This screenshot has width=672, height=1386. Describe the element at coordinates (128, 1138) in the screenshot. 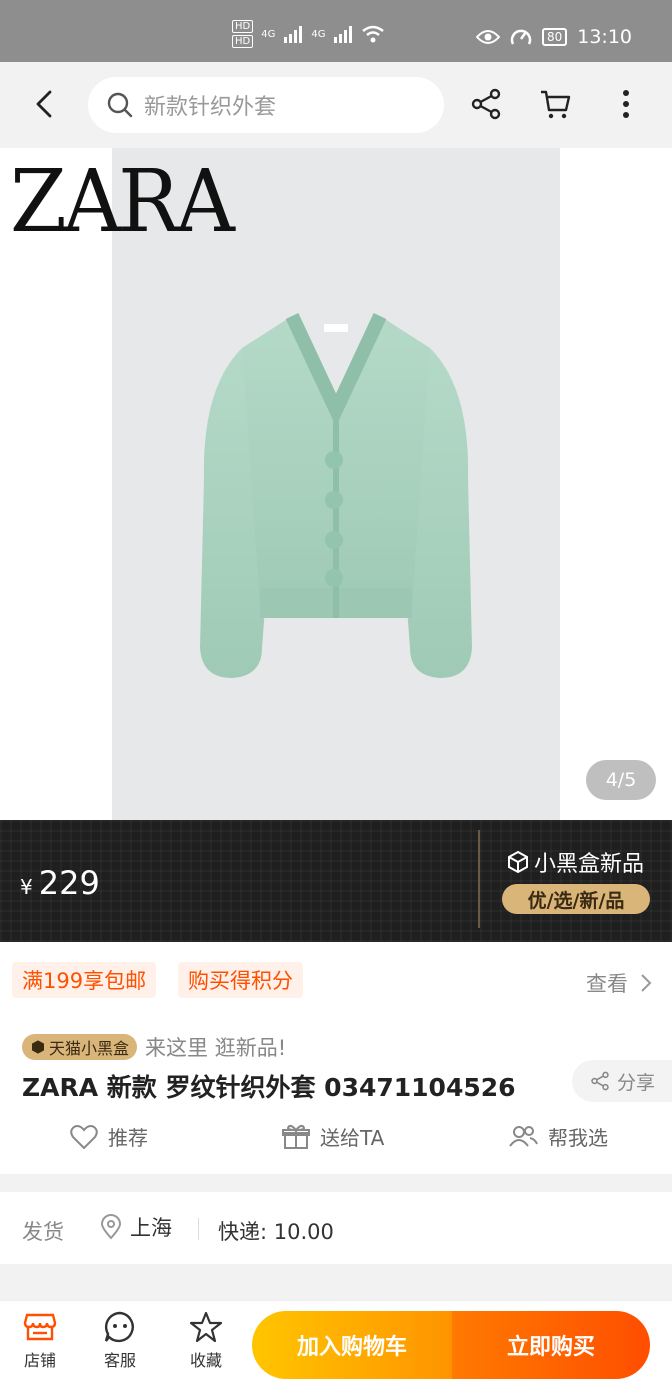

I see `recommend-label: 推荐` at that location.